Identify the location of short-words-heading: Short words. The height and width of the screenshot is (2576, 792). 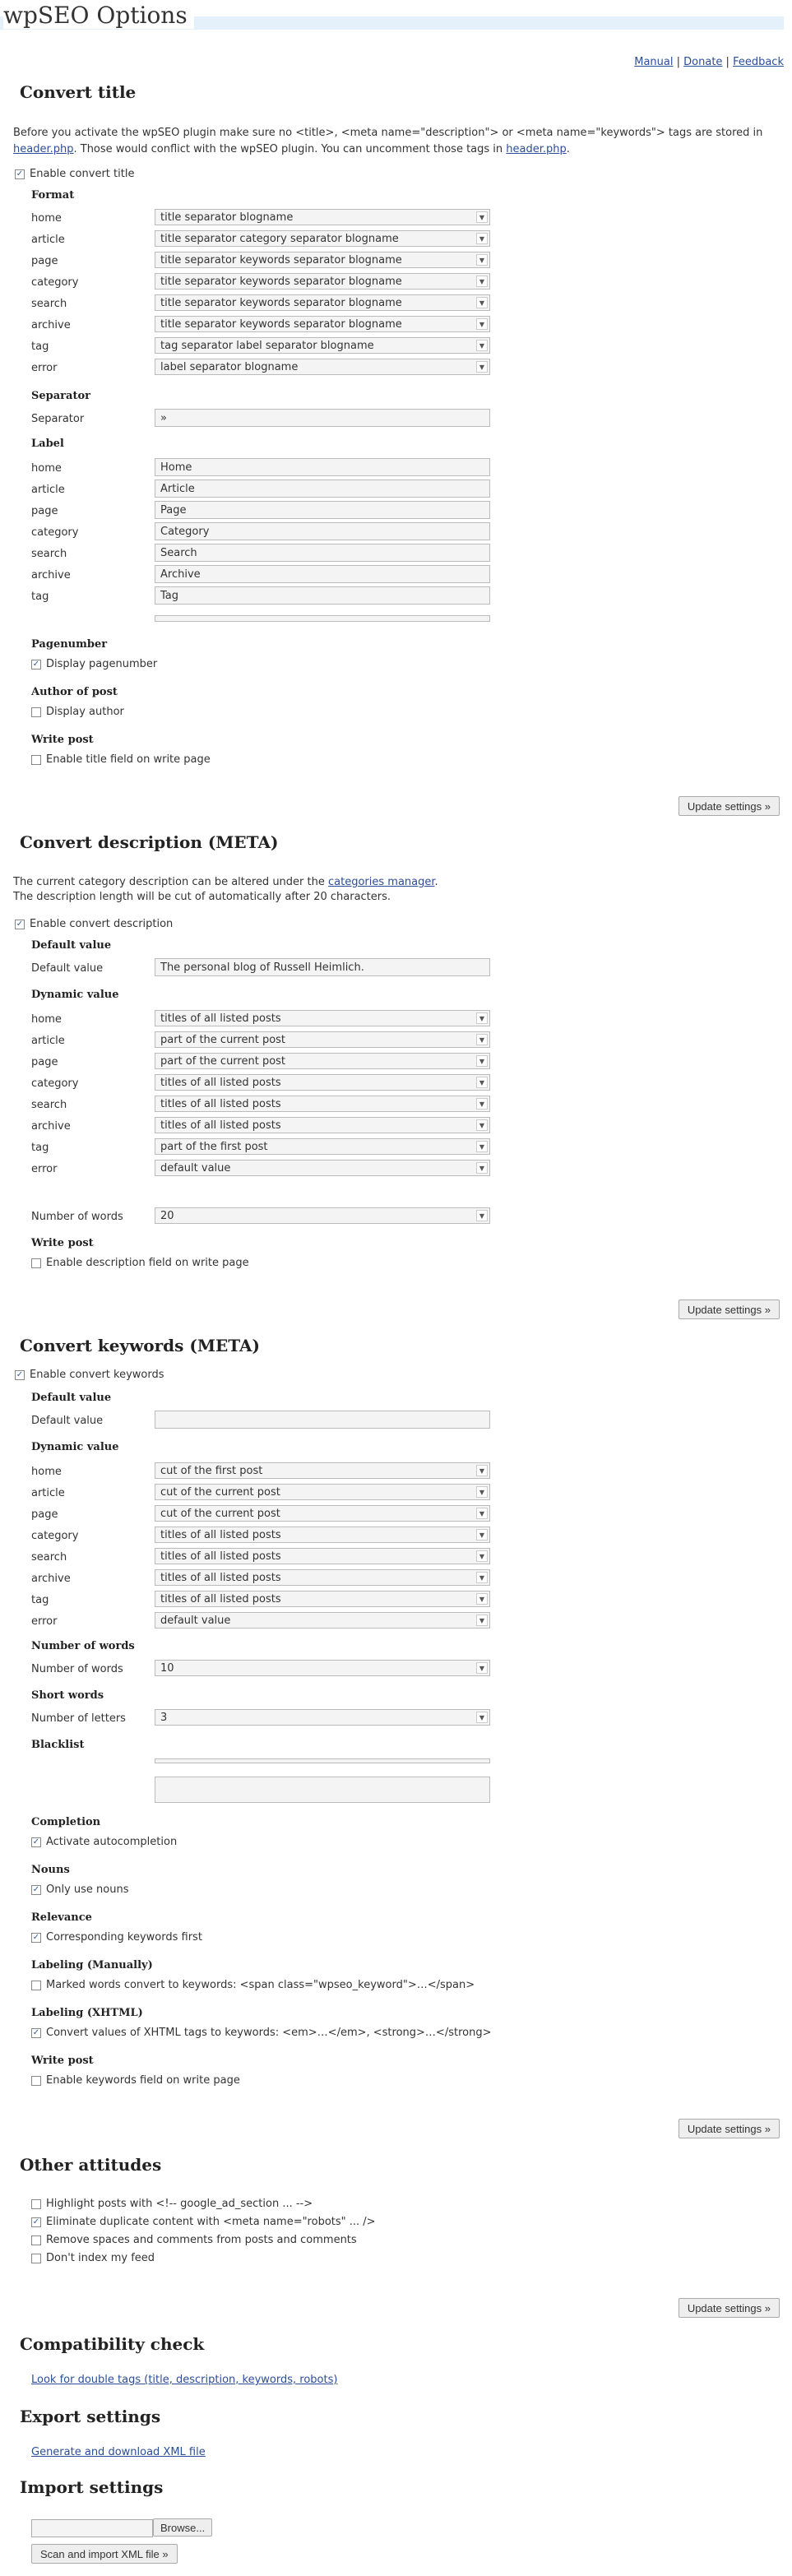
(67, 1696).